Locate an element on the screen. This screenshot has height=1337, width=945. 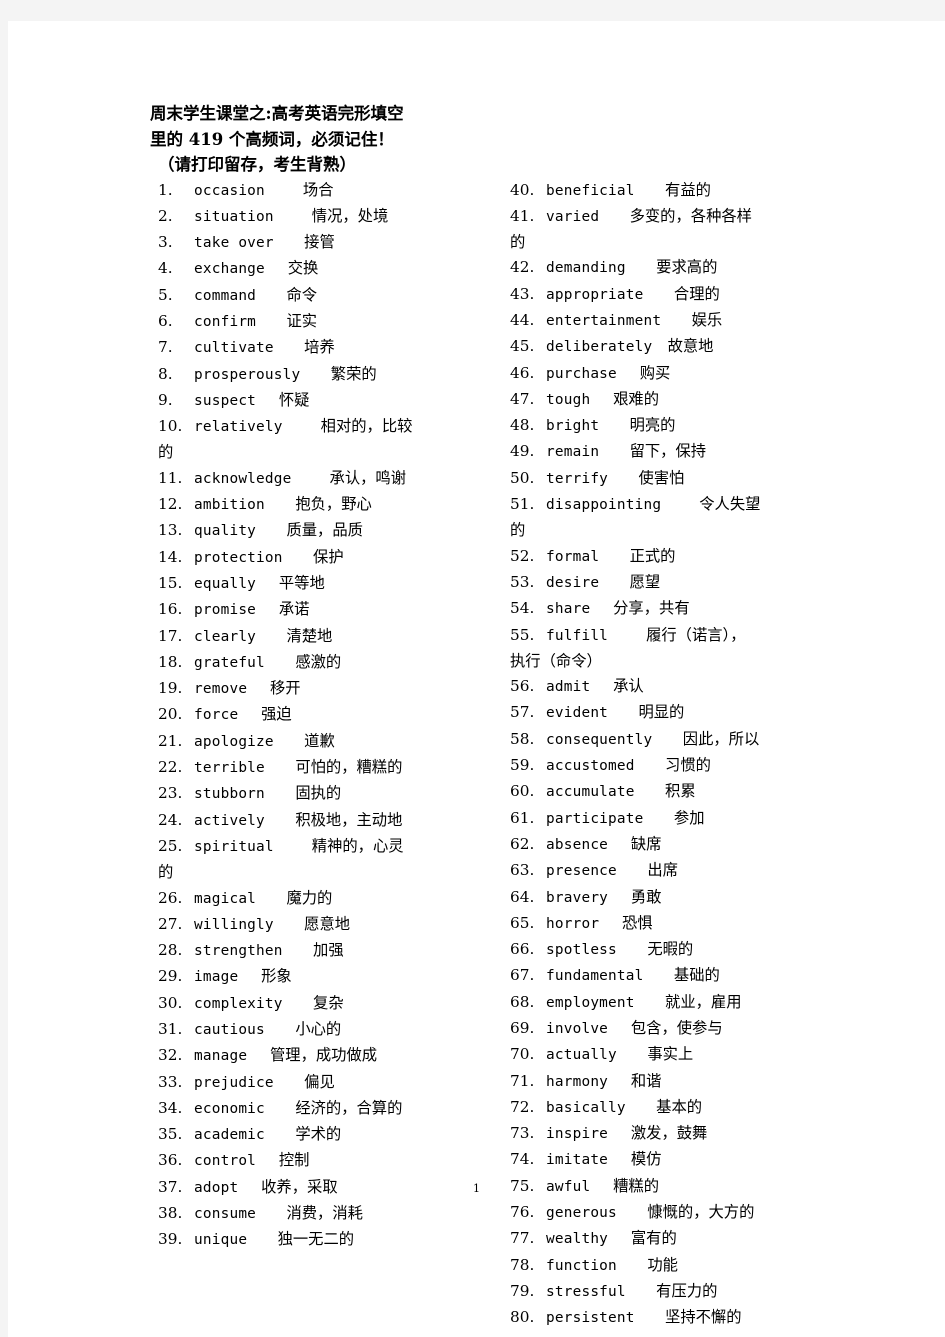
entry-word: stressful is located at coordinates (586, 1291).